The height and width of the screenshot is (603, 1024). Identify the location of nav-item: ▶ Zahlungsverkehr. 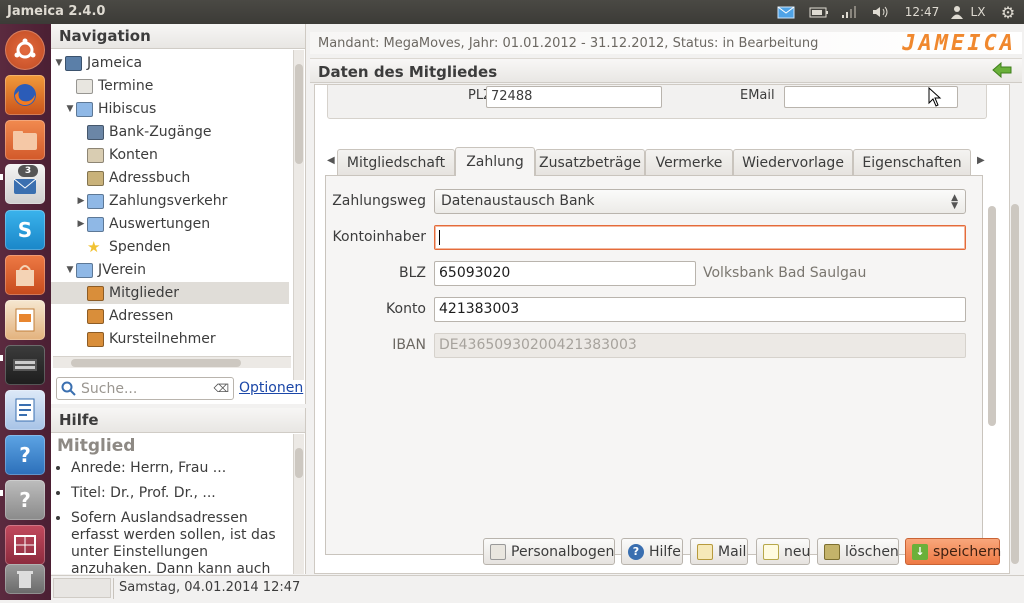
(170, 201).